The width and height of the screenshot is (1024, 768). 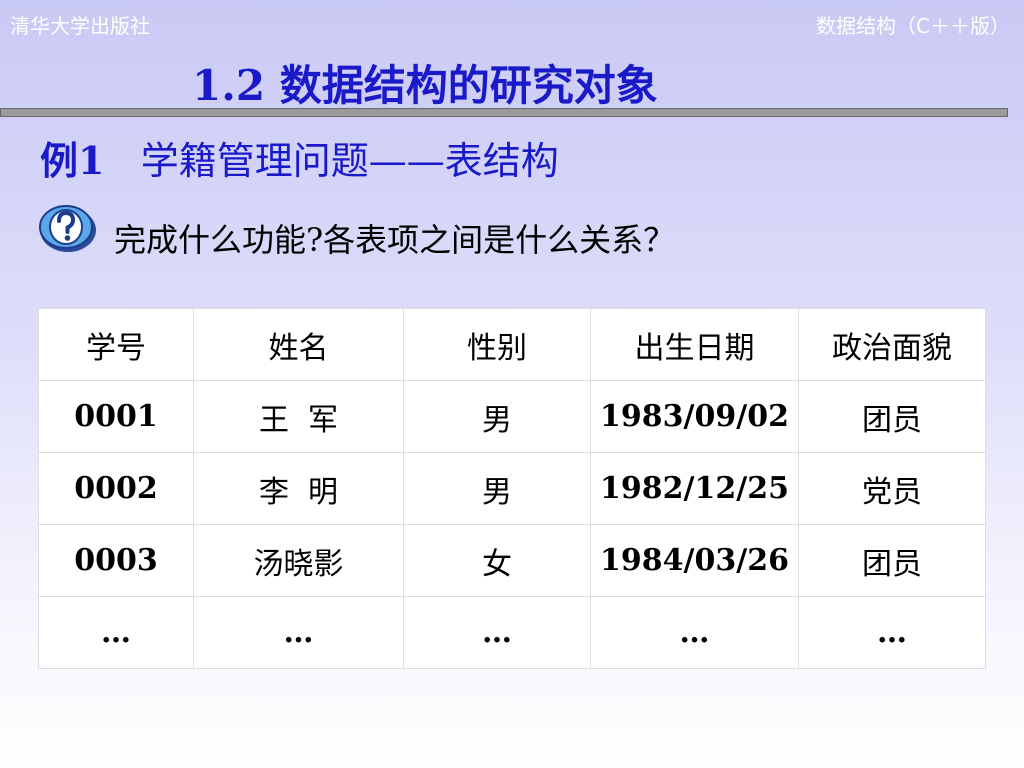 I want to click on cell-name: 王 军, so click(x=298, y=416).